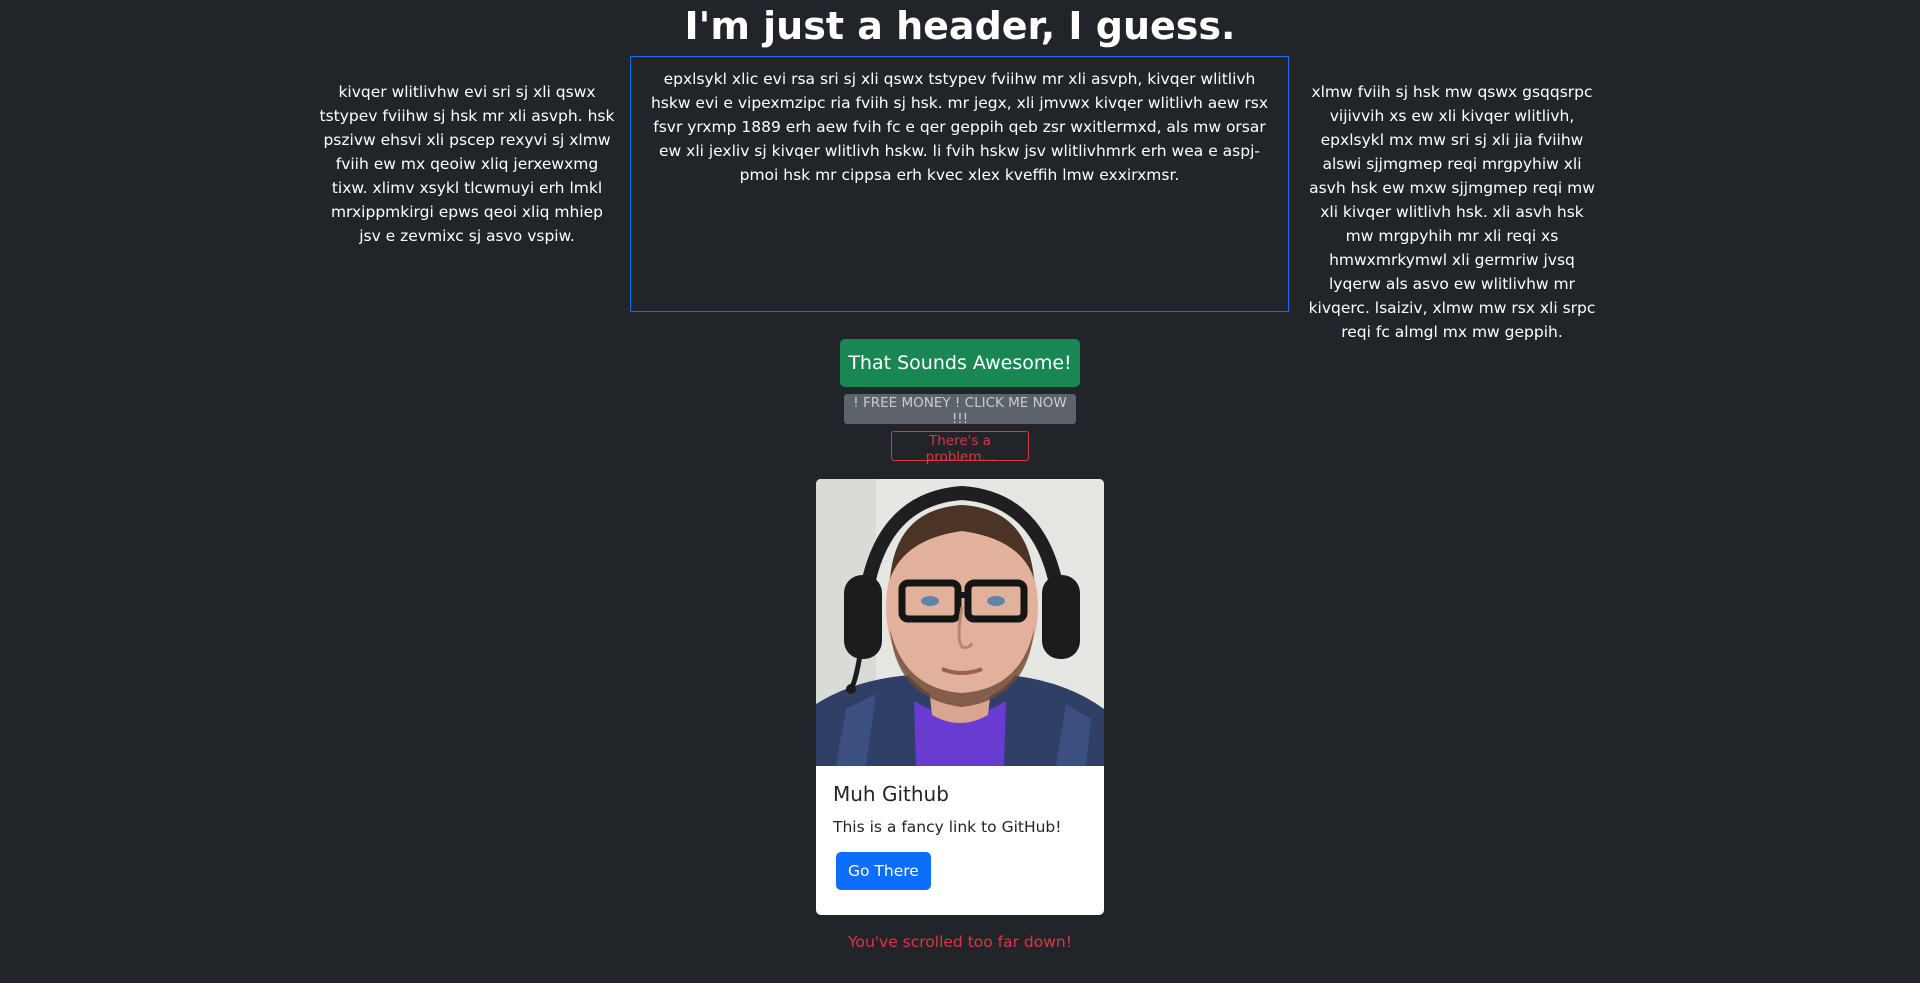 This screenshot has width=1920, height=983. What do you see at coordinates (960, 942) in the screenshot?
I see `scrolled-too-far-note: You've scrolled too far down!` at bounding box center [960, 942].